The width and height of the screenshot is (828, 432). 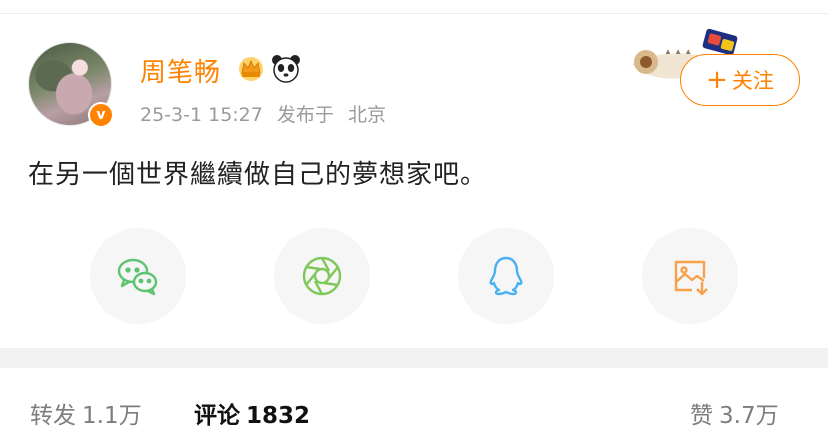 I want to click on post-location: 北京, so click(x=366, y=115).